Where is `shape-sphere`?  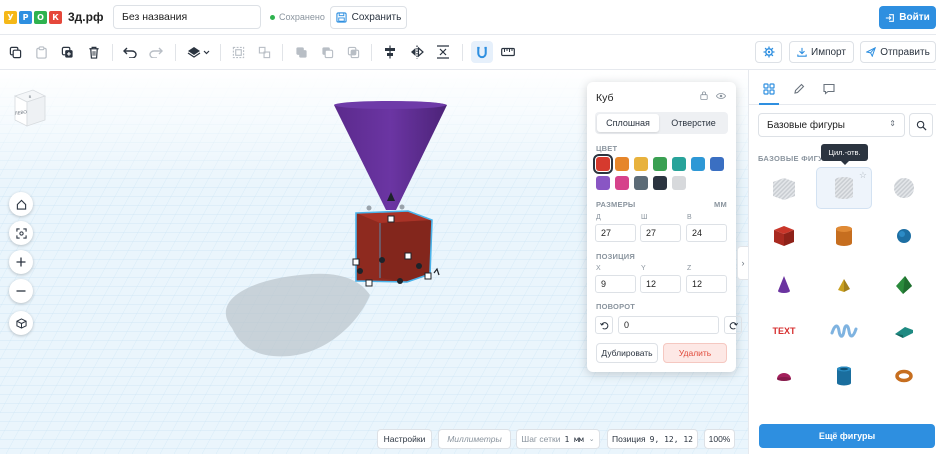
shape-sphere is located at coordinates (904, 236).